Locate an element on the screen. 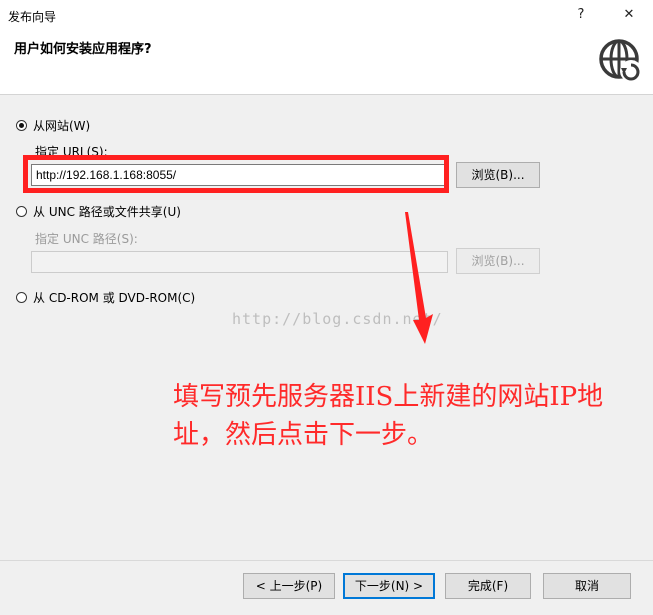 Image resolution: width=653 pixels, height=615 pixels. radio-cdrom: 从 CD-ROM 或 DVD-ROM(C) is located at coordinates (105, 297).